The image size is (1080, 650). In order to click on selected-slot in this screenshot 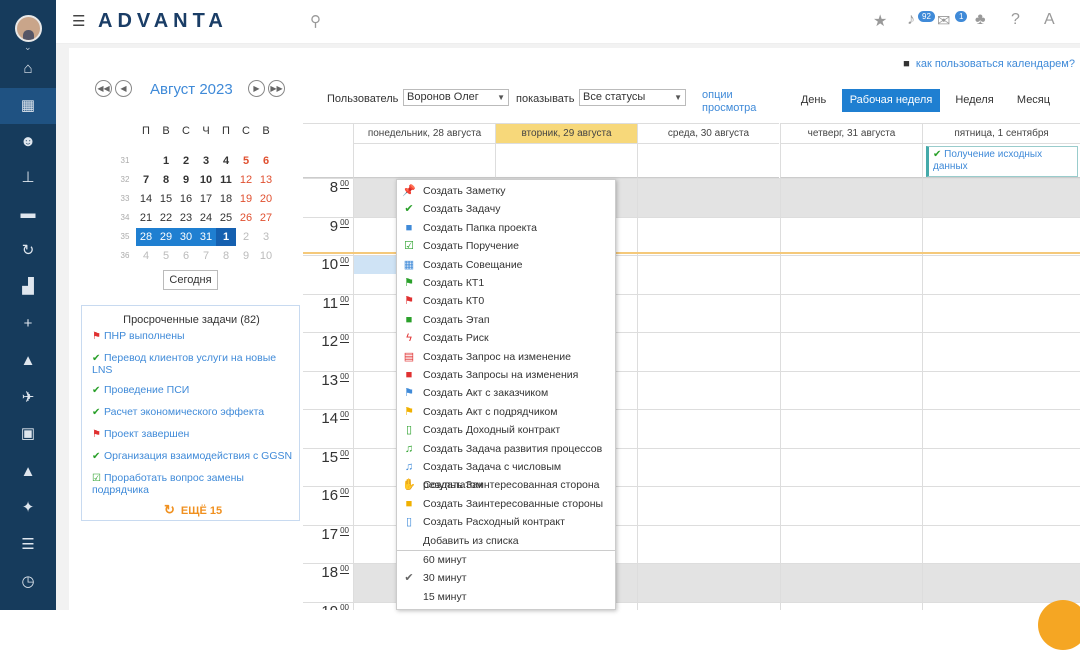, I will do `click(376, 265)`.